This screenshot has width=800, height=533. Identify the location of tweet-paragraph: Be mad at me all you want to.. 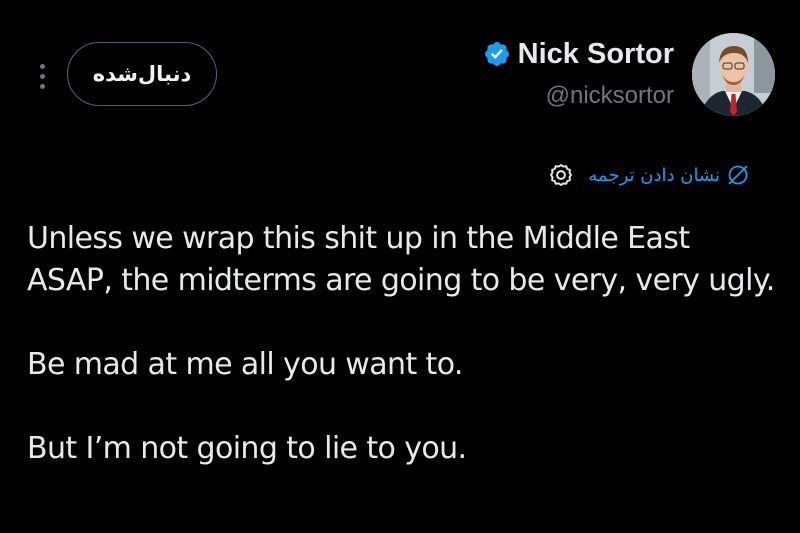
(245, 364).